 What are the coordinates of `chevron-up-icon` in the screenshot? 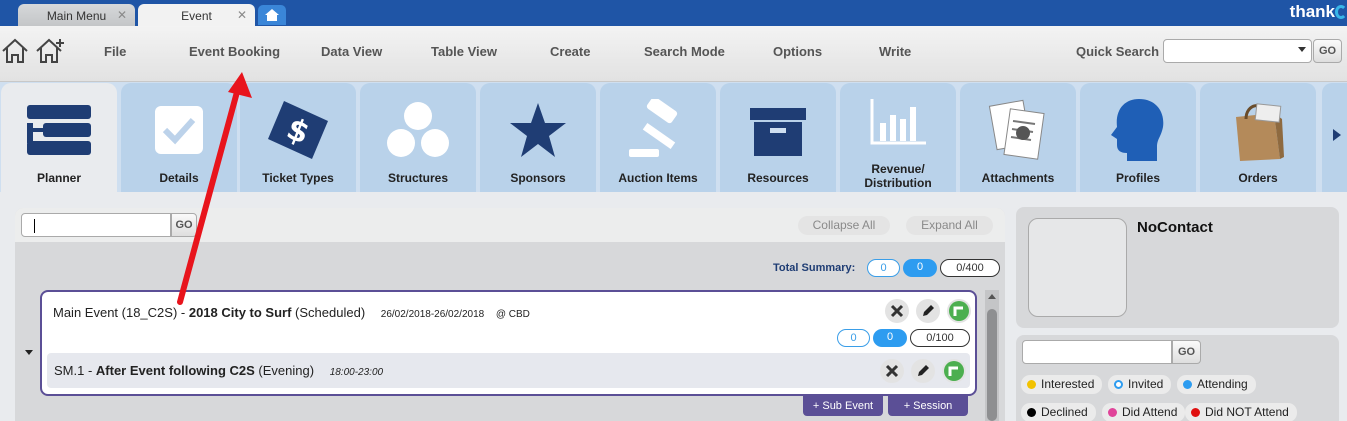 It's located at (992, 296).